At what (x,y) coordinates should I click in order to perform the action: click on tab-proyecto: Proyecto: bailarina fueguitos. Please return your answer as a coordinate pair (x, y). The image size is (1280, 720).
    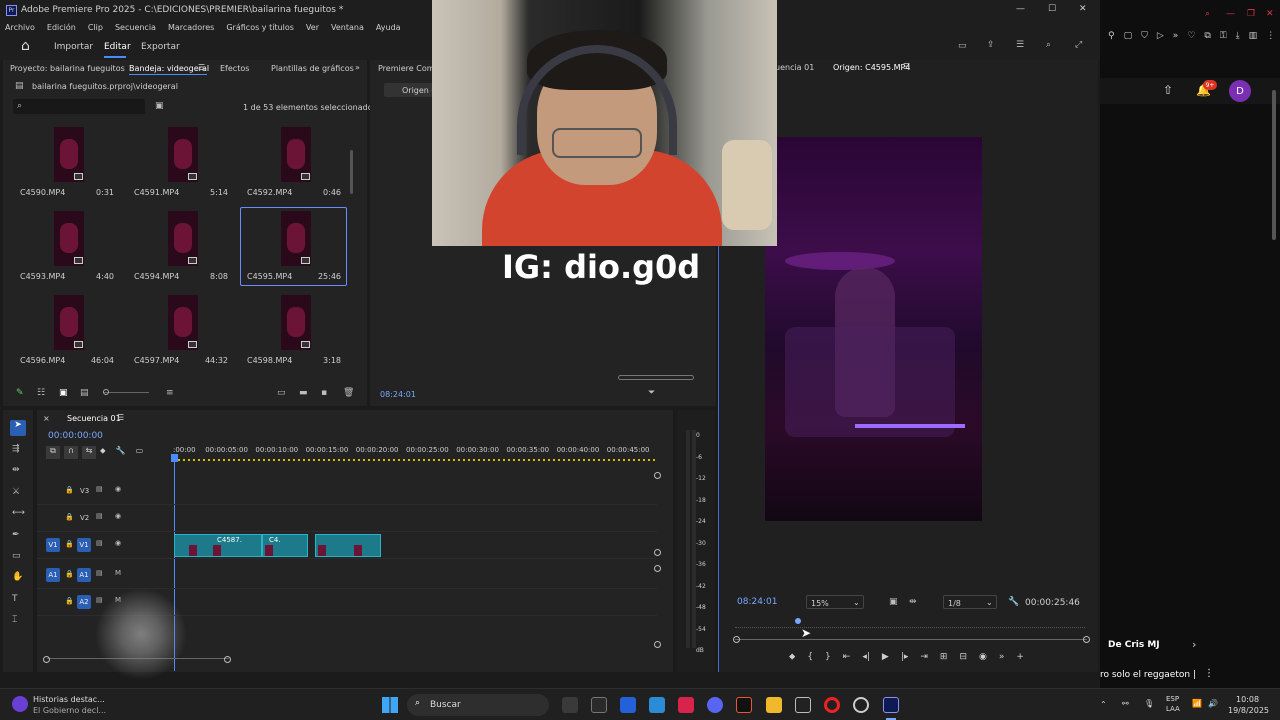
    Looking at the image, I should click on (67, 68).